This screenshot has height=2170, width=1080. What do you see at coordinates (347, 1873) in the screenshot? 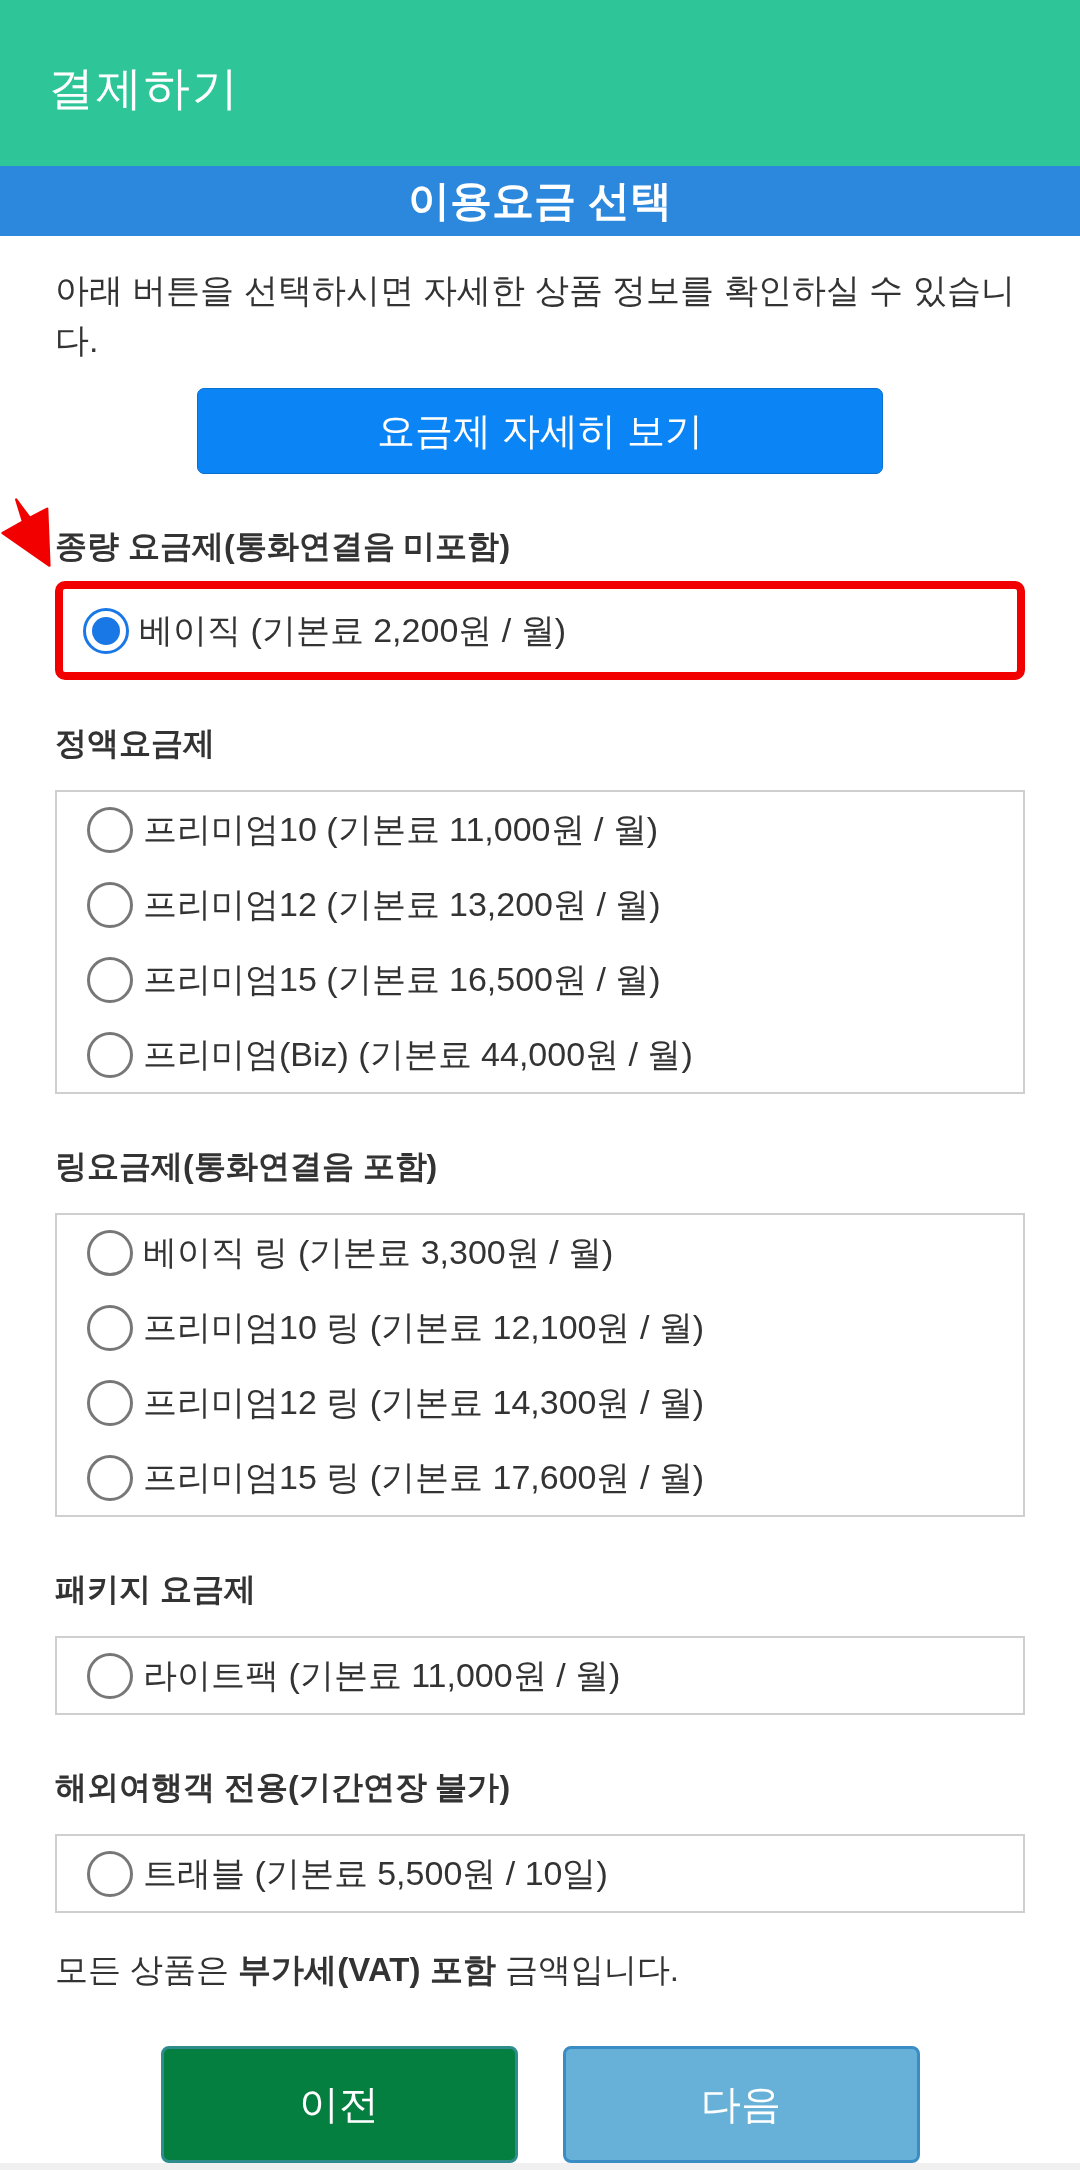
I see `plan-option: 트래블 (기본료 5,500원 / 10일)` at bounding box center [347, 1873].